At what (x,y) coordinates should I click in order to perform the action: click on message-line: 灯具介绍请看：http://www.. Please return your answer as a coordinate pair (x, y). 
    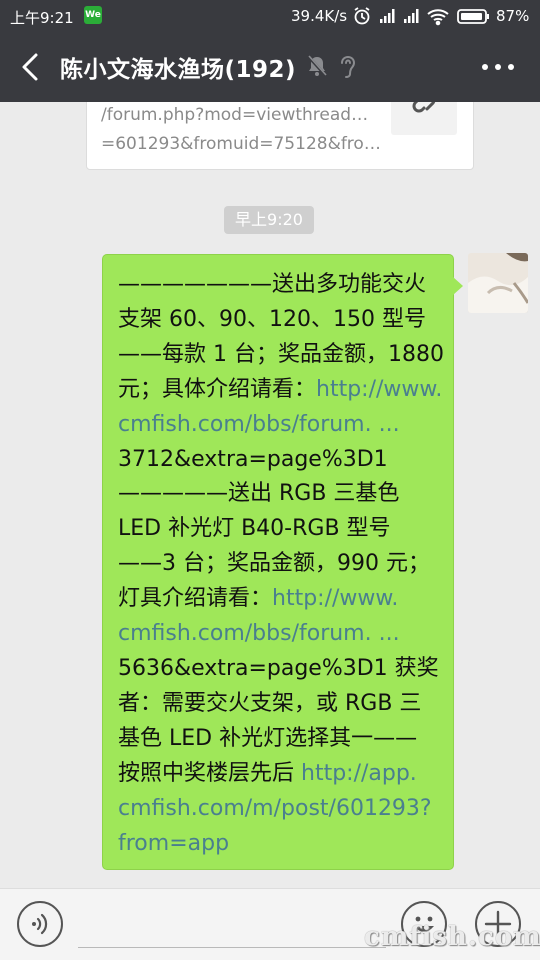
    Looking at the image, I should click on (280, 599).